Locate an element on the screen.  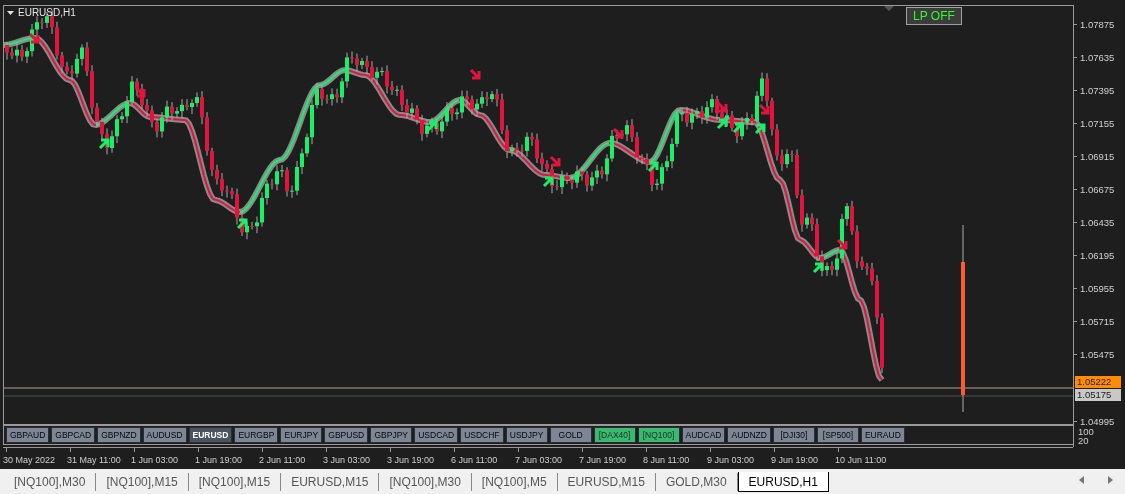
symbol-button: EURGBP is located at coordinates (256, 435).